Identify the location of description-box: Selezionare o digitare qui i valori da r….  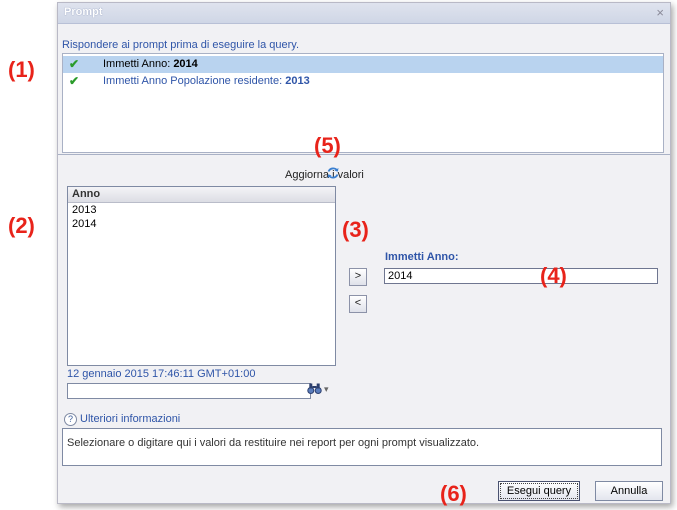
(362, 447).